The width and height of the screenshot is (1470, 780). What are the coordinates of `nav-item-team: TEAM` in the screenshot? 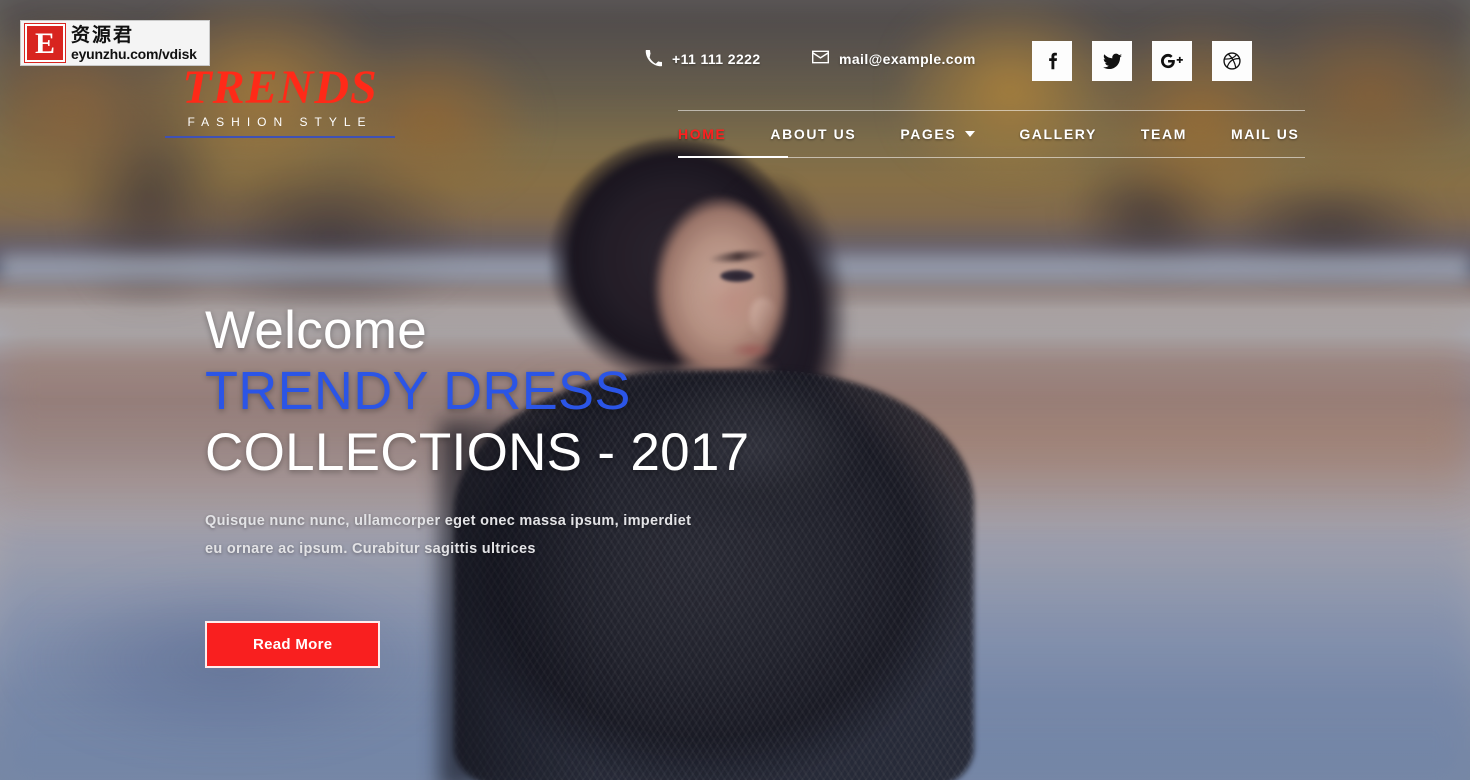 It's located at (1164, 134).